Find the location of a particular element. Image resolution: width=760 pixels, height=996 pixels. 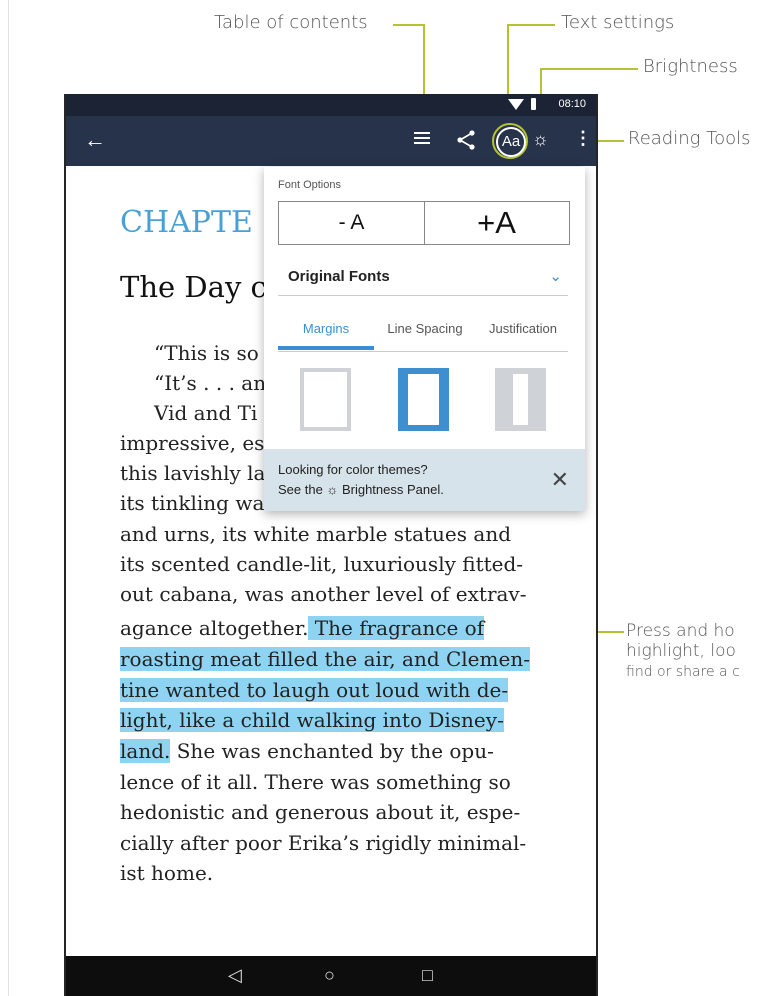

system-nav-bar: ◁ ○ □ is located at coordinates (331, 976).